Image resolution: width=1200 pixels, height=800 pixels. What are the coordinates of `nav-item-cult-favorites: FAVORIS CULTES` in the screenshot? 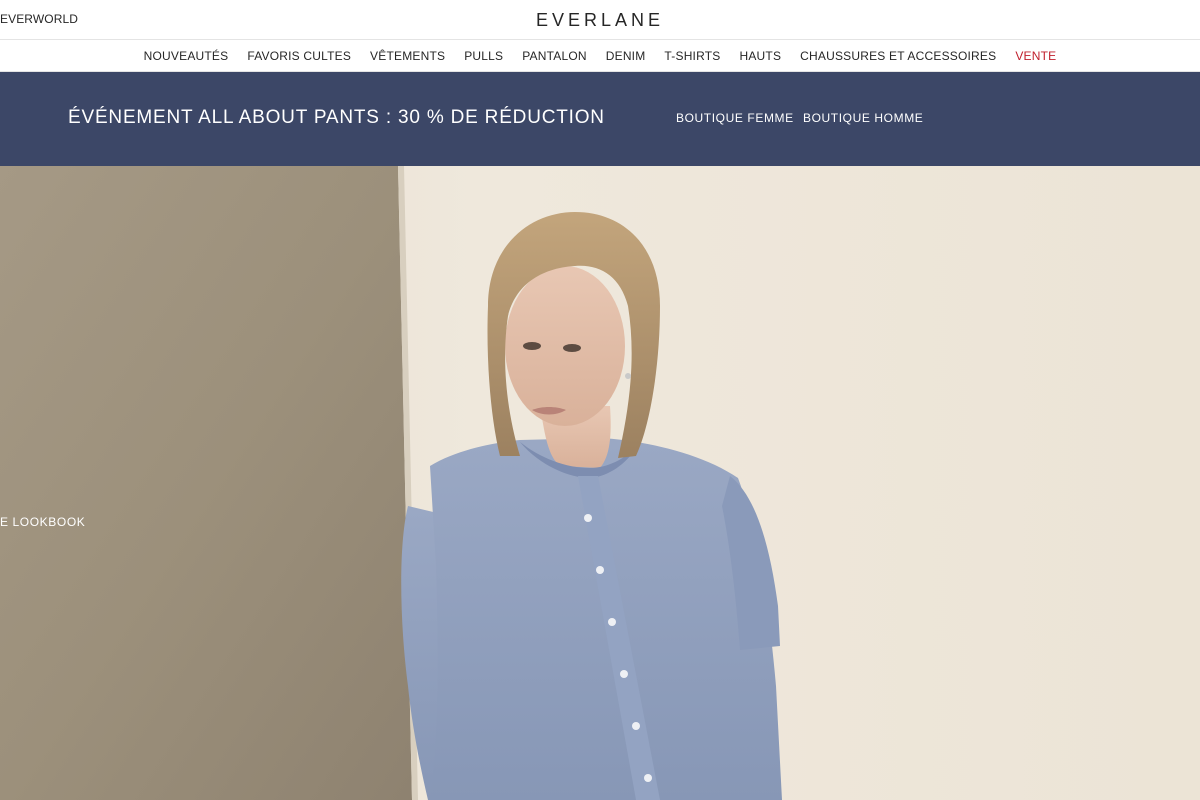 It's located at (299, 56).